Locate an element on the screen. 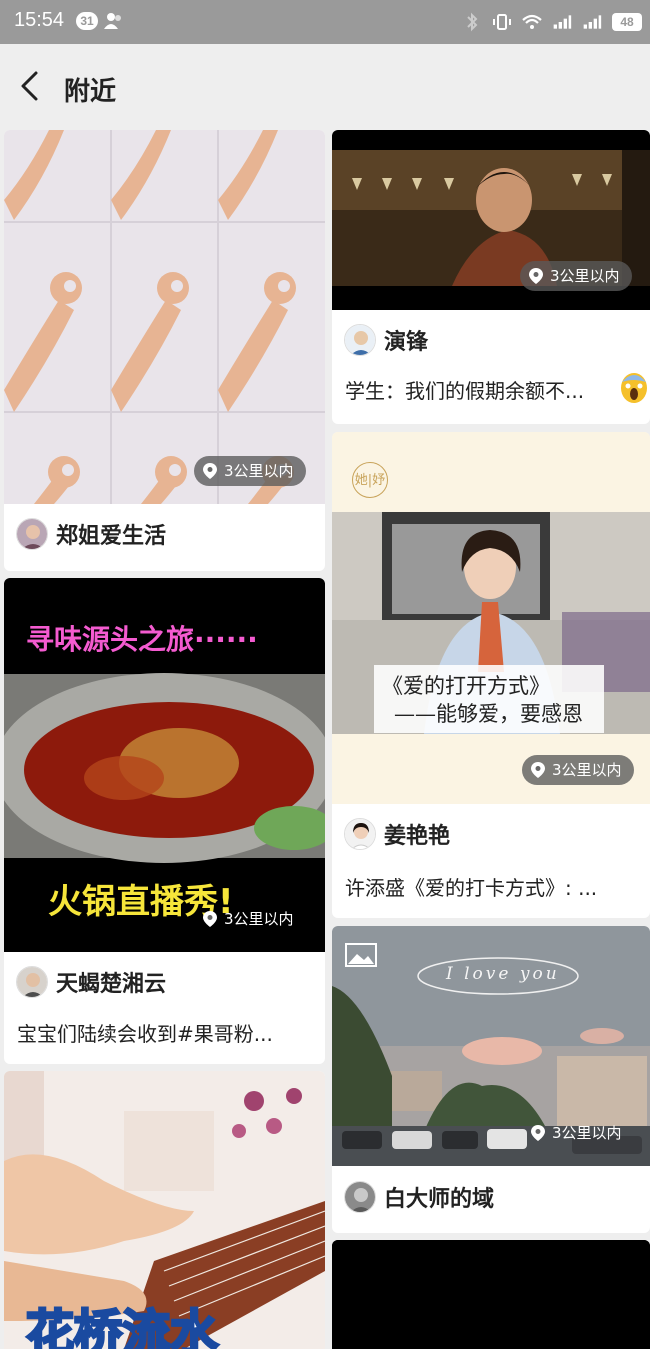 The image size is (650, 1349). author-name: 天蝎楚湘云 is located at coordinates (111, 982).